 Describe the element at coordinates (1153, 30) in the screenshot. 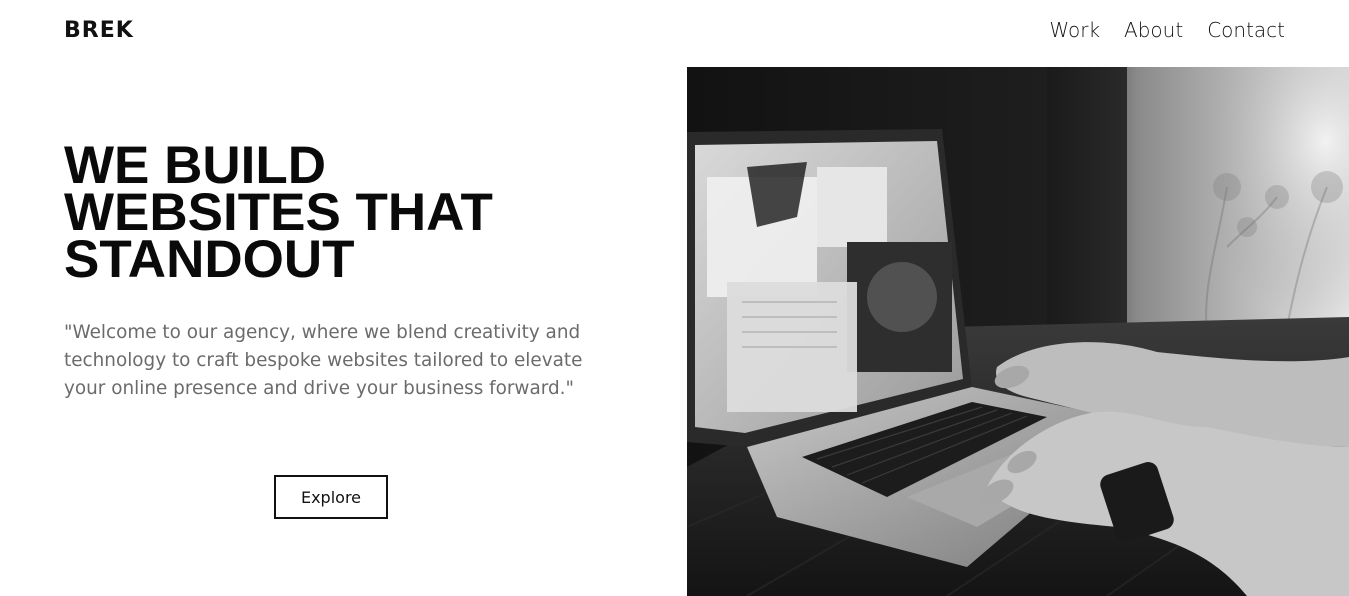

I see `nav-link-about: About` at that location.